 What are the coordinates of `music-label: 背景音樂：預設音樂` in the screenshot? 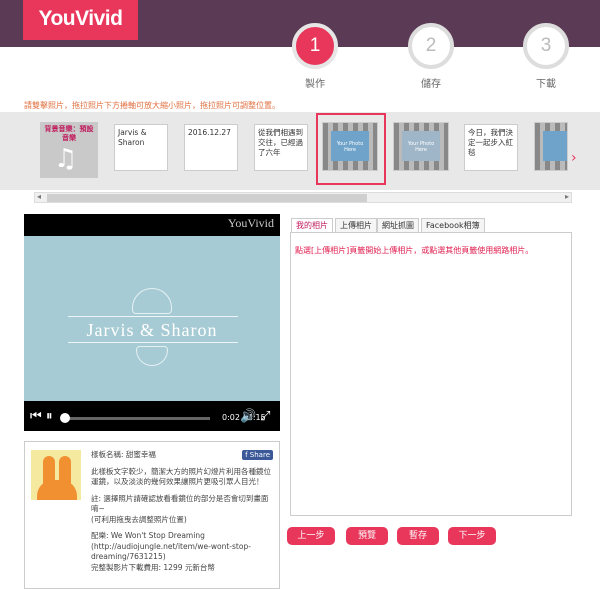 It's located at (69, 133).